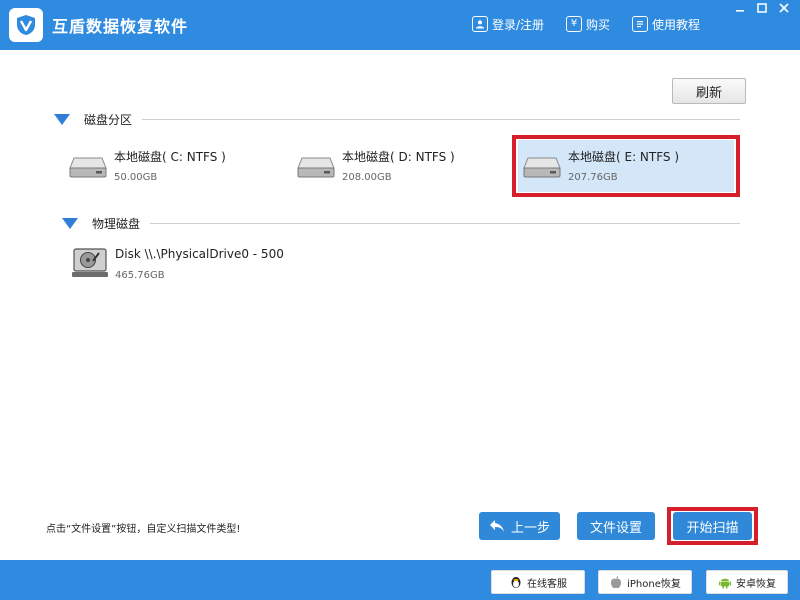 The width and height of the screenshot is (800, 600). What do you see at coordinates (108, 119) in the screenshot?
I see `partition-section-title: 磁盘分区` at bounding box center [108, 119].